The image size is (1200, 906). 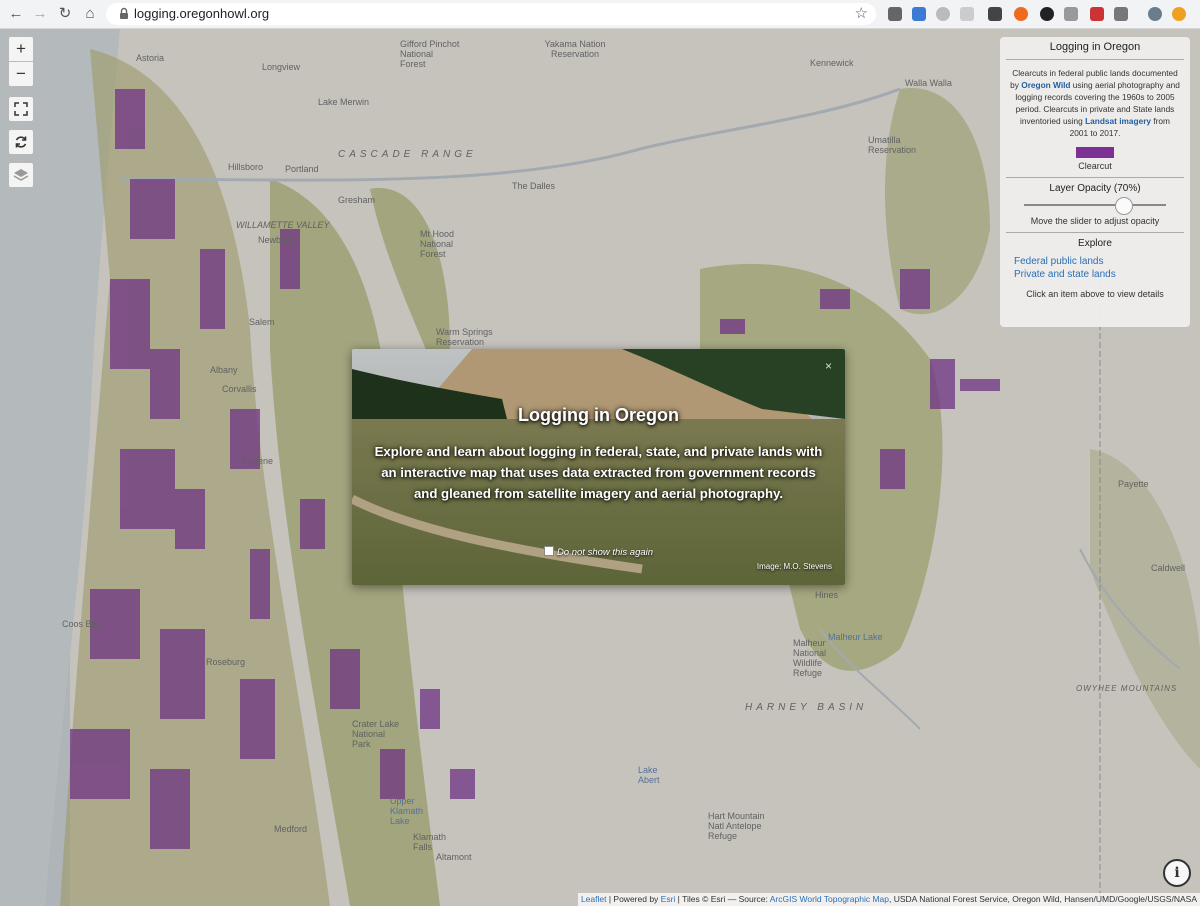 I want to click on opacity-title: Layer Opacity (70%), so click(x=1095, y=188).